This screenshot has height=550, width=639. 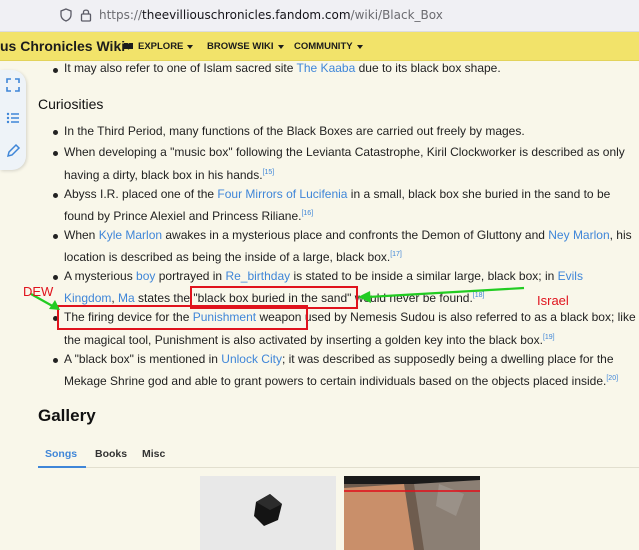 I want to click on annotation-label-dew: DEW, so click(x=38, y=291).